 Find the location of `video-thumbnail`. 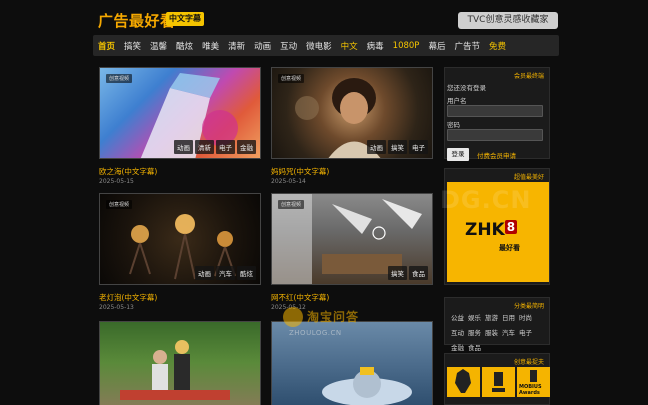

video-thumbnail is located at coordinates (180, 363).